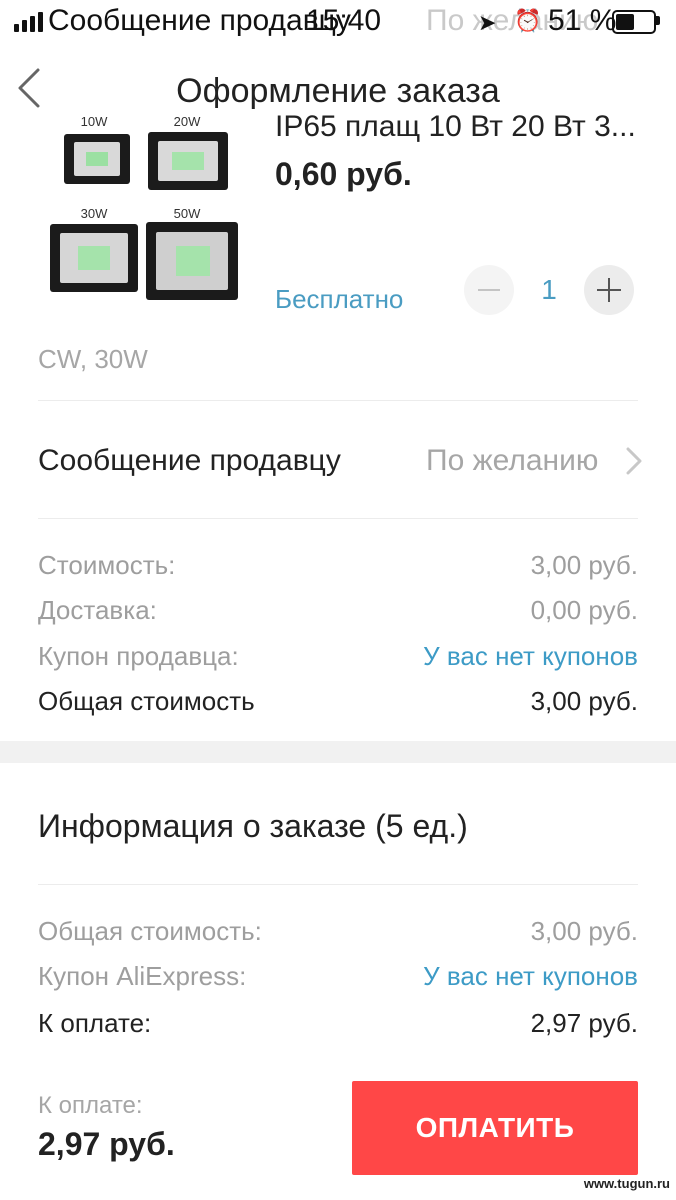 This screenshot has width=676, height=1200. Describe the element at coordinates (344, 20) in the screenshot. I see `status-time: 15:40` at that location.